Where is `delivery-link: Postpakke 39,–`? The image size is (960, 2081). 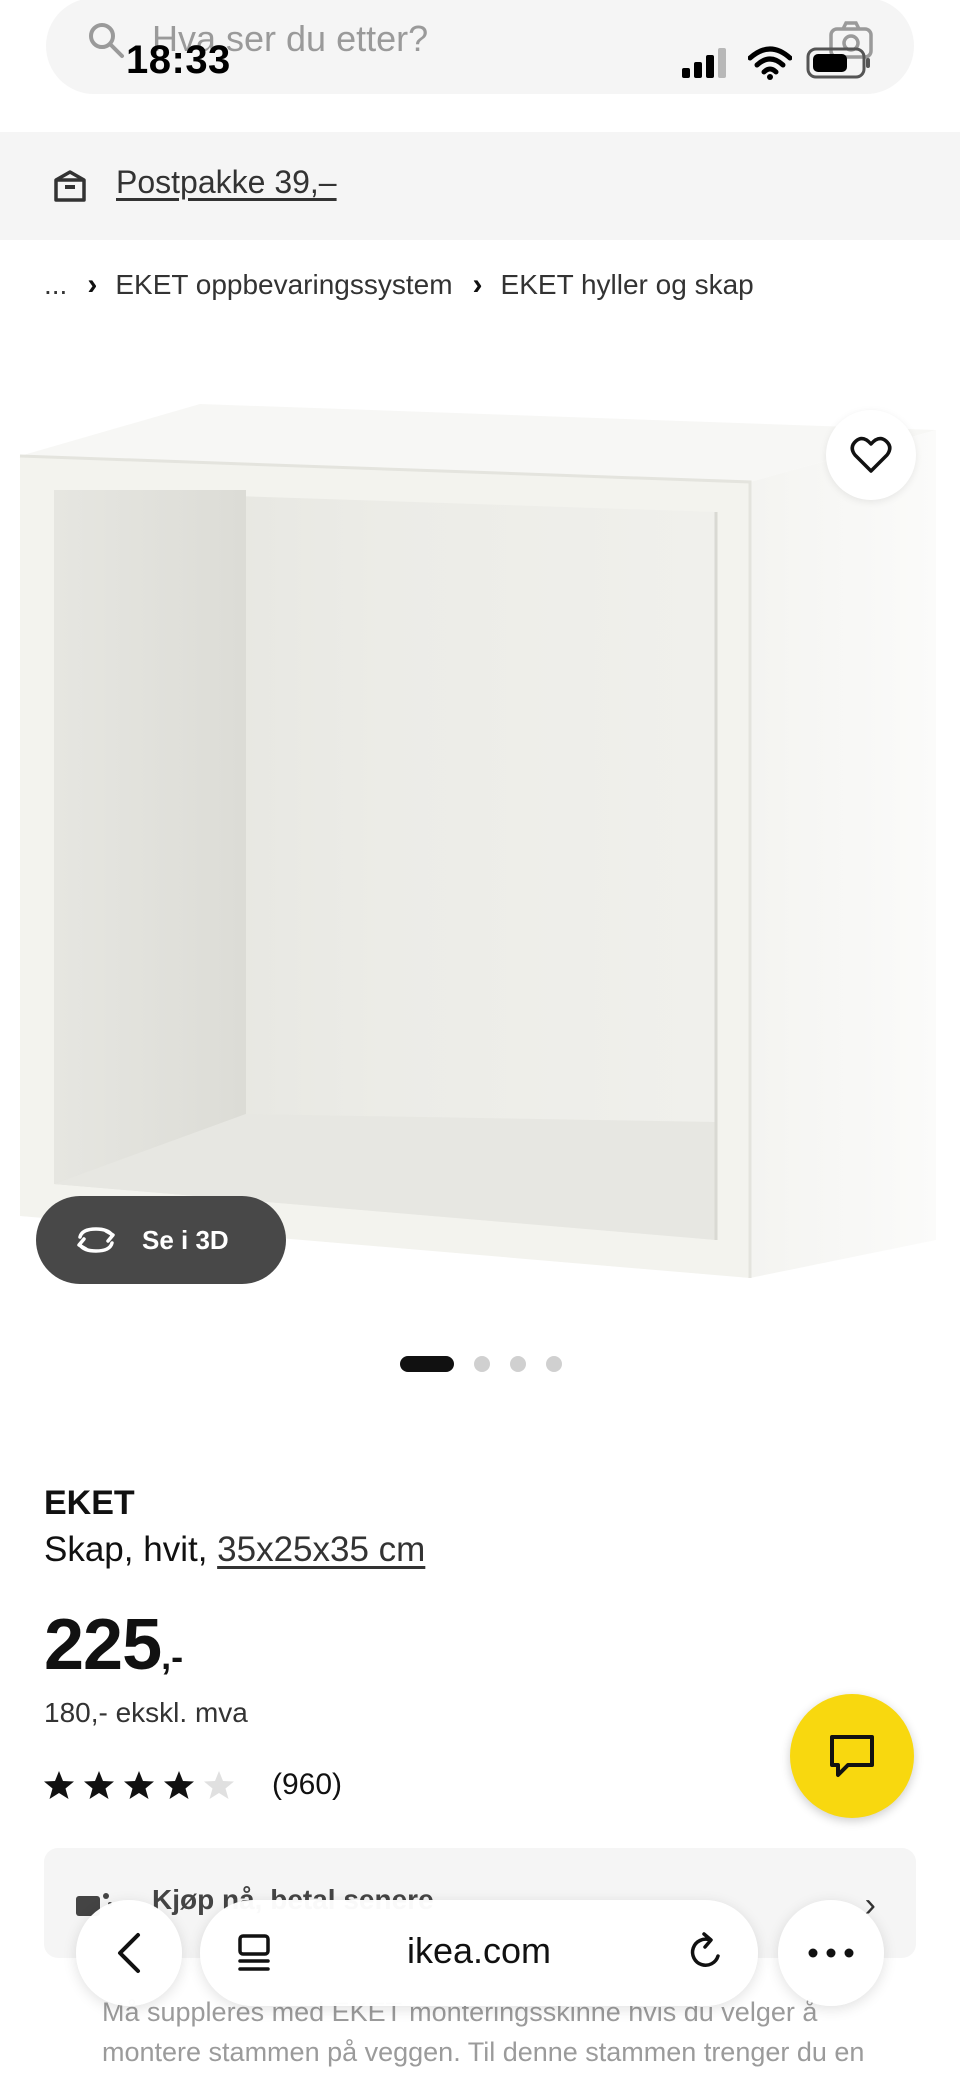
delivery-link: Postpakke 39,– is located at coordinates (226, 182).